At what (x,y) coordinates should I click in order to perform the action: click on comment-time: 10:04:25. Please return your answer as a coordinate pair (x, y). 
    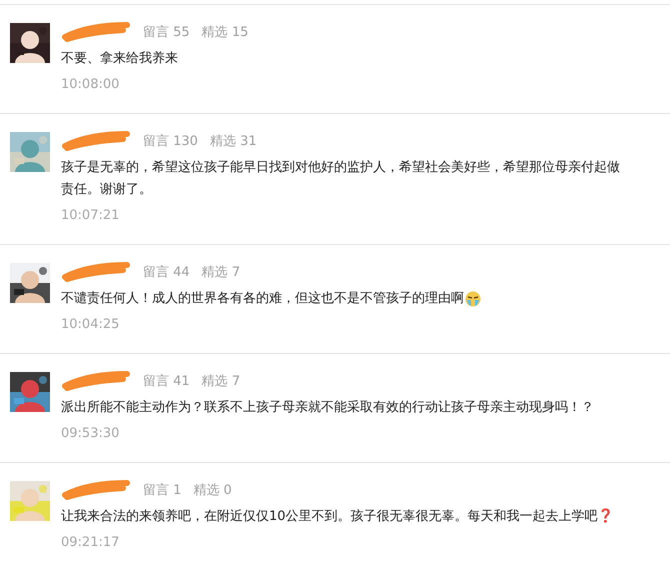
    Looking at the image, I should click on (90, 324).